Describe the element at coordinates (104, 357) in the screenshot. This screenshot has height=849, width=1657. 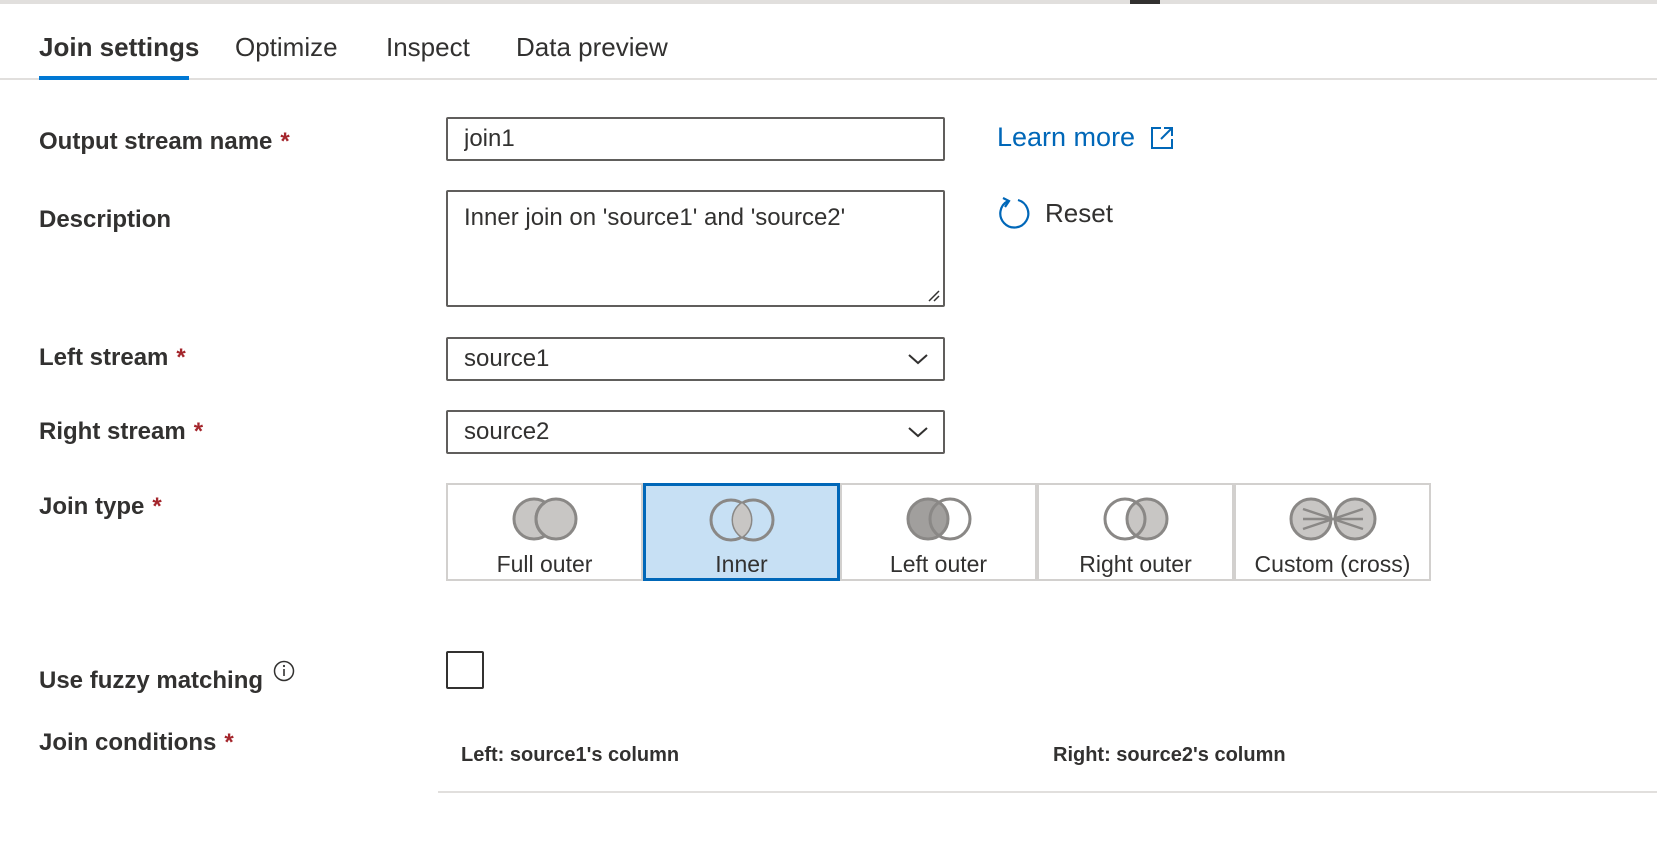
I see `left-stream-label-text: Left stream` at that location.